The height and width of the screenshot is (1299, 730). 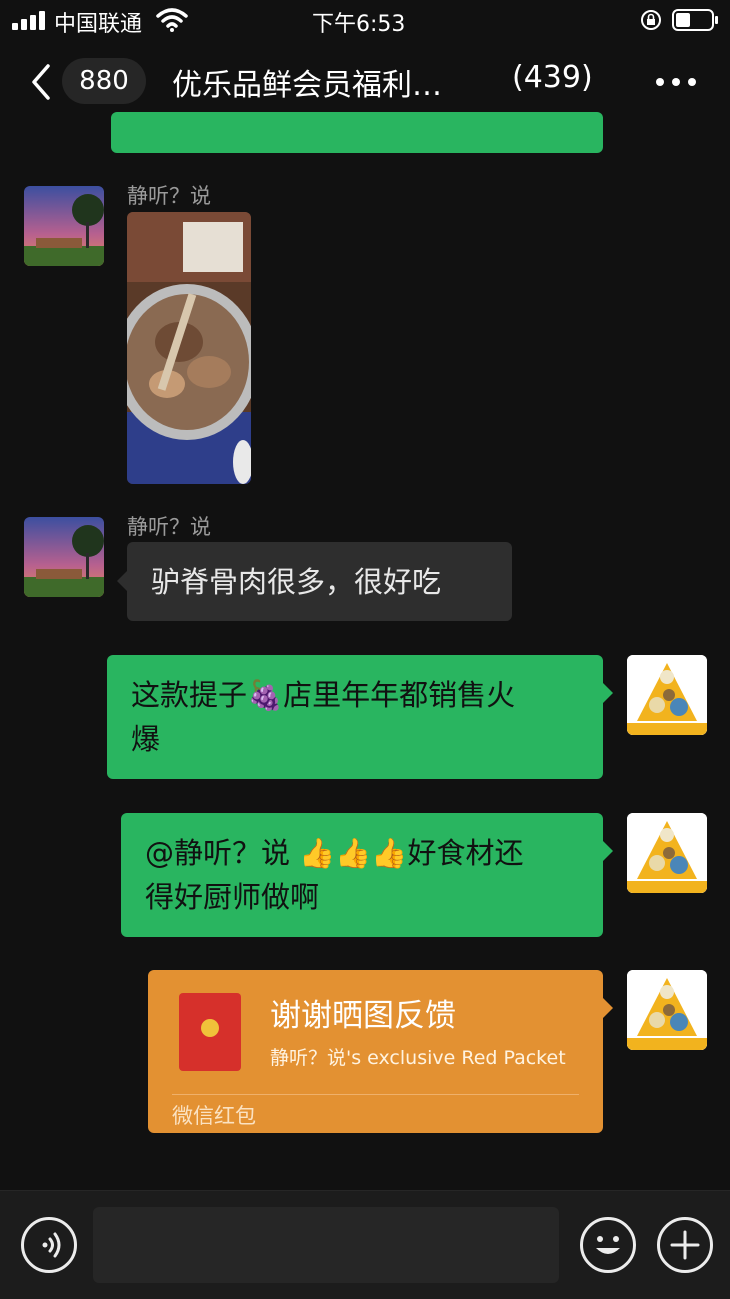 I want to click on unread-count-badge: 880, so click(x=104, y=81).